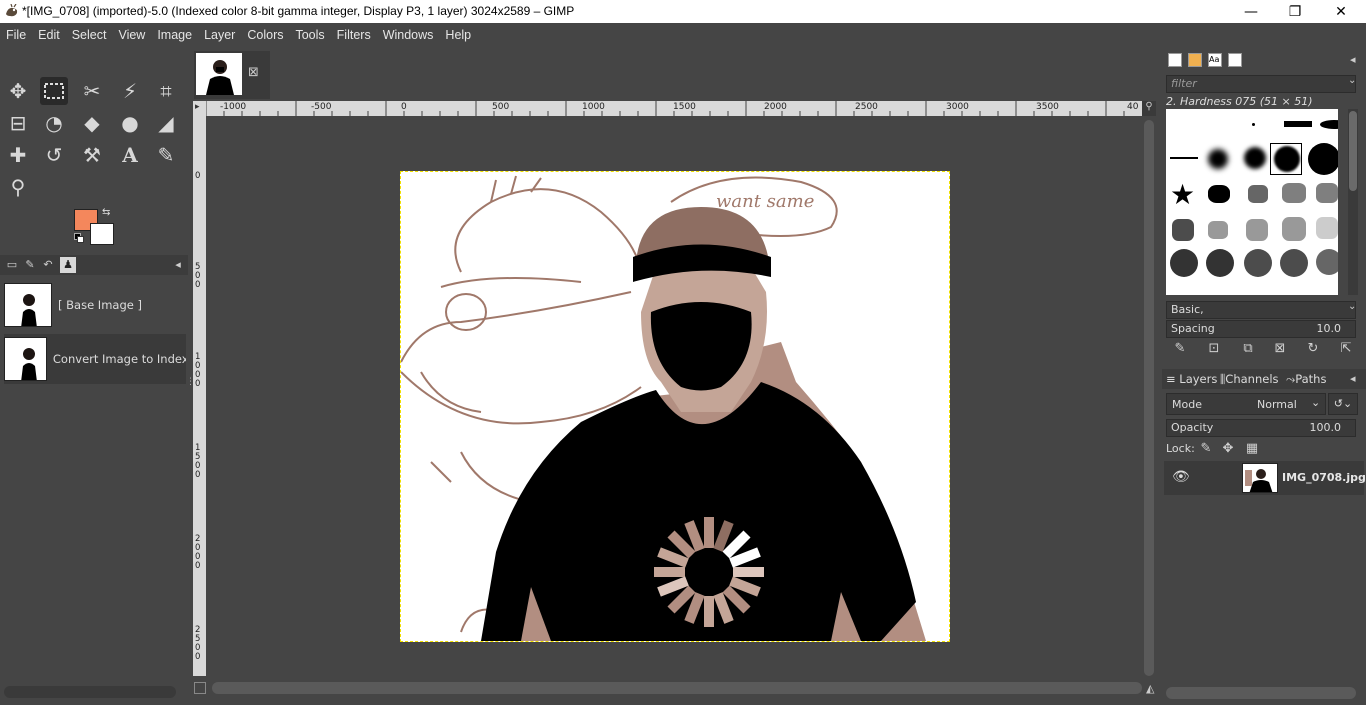 Image resolution: width=1366 pixels, height=705 pixels. I want to click on menu-image: Image, so click(174, 35).